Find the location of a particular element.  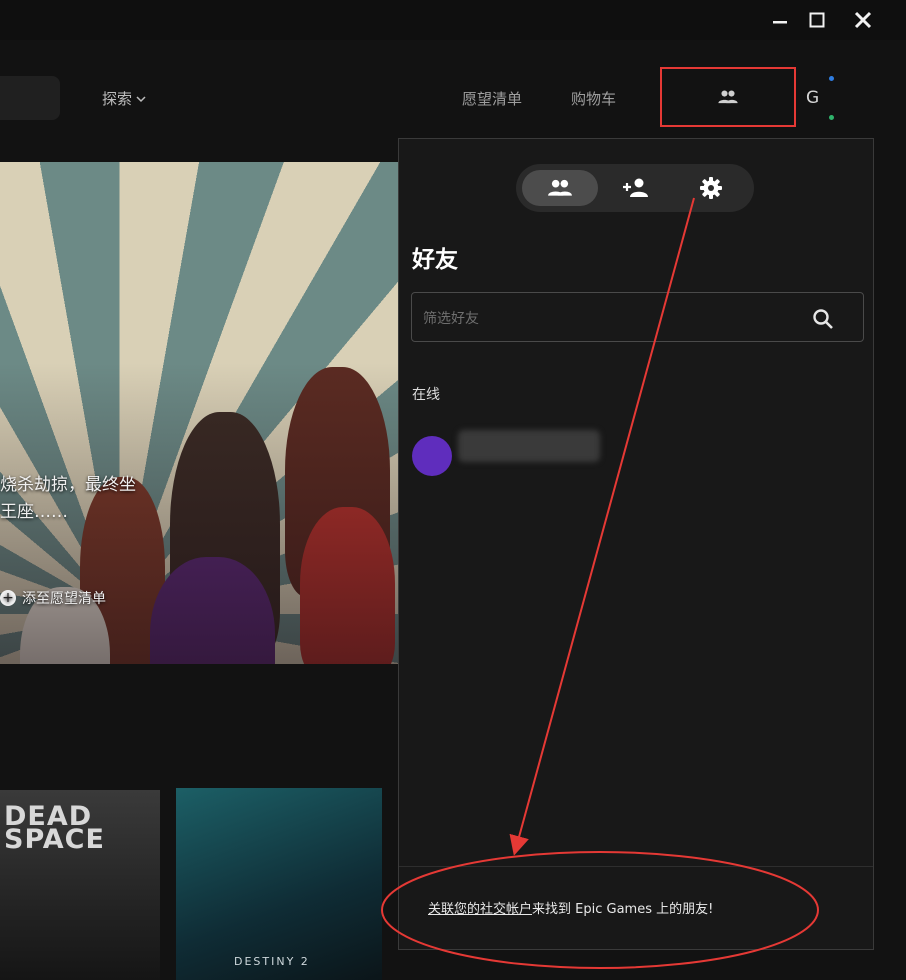

tab-add-friend is located at coordinates (636, 188).